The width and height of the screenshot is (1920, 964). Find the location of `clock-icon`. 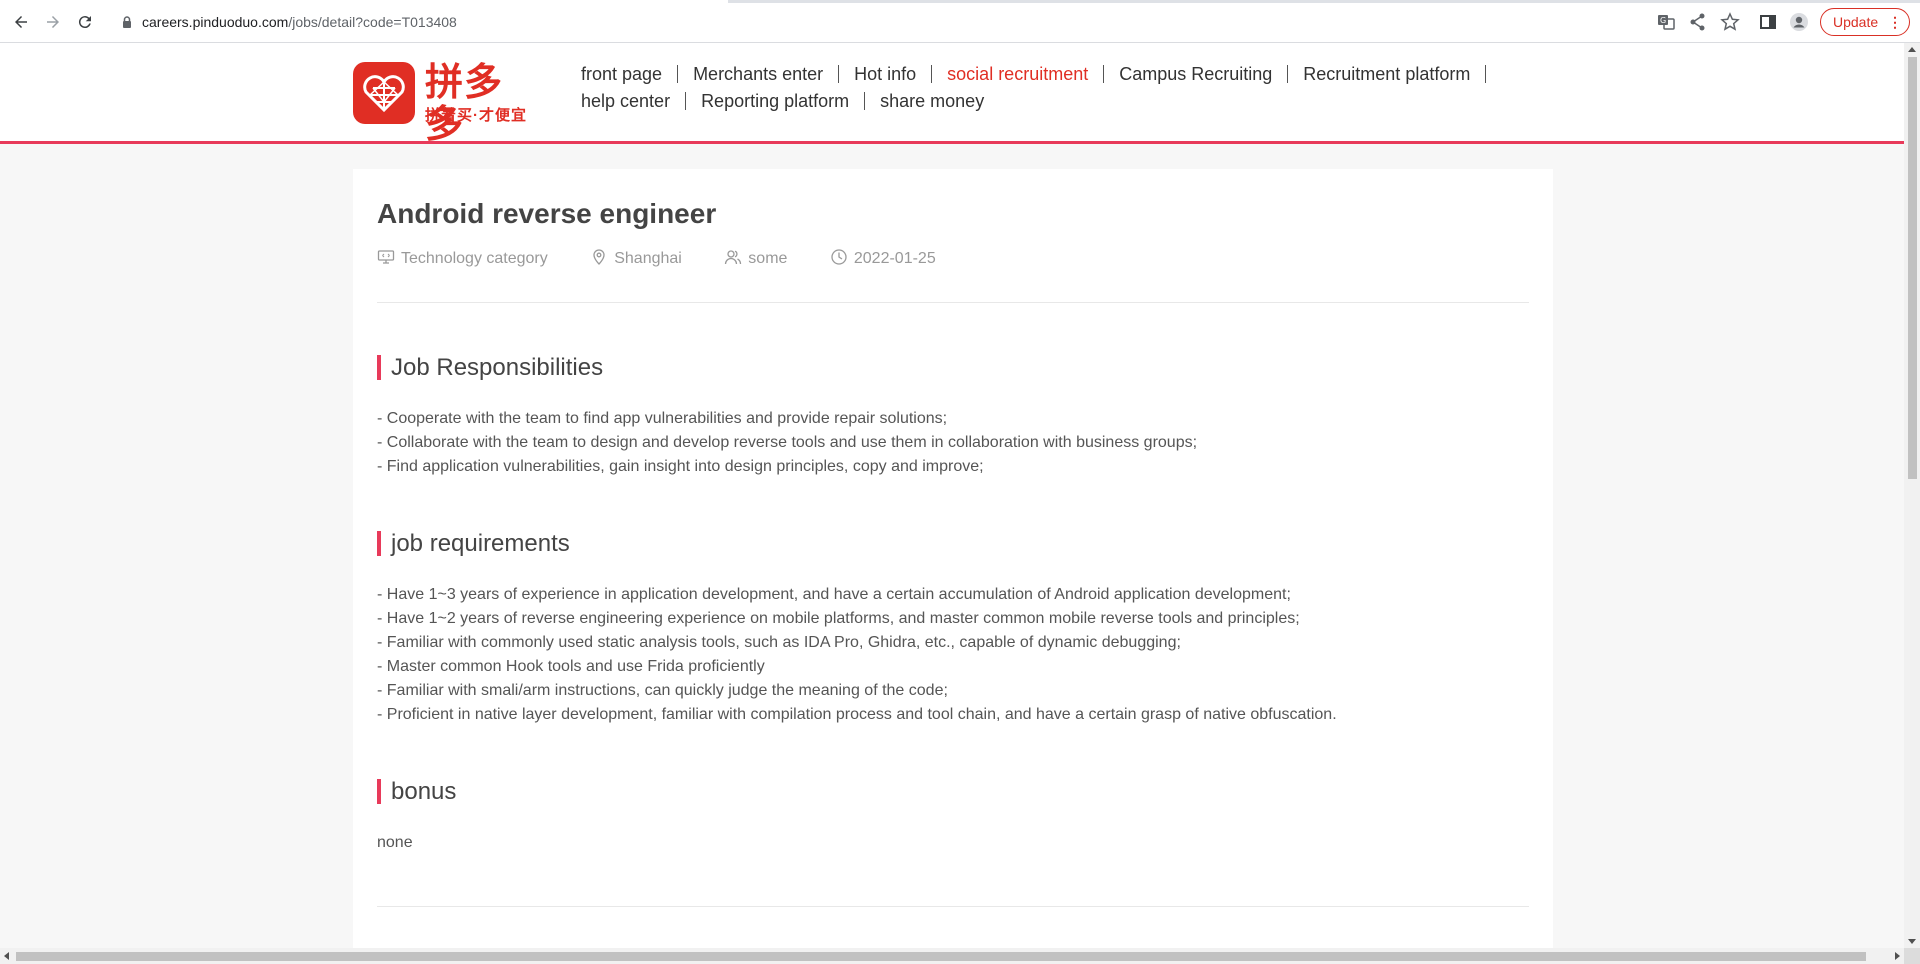

clock-icon is located at coordinates (839, 257).